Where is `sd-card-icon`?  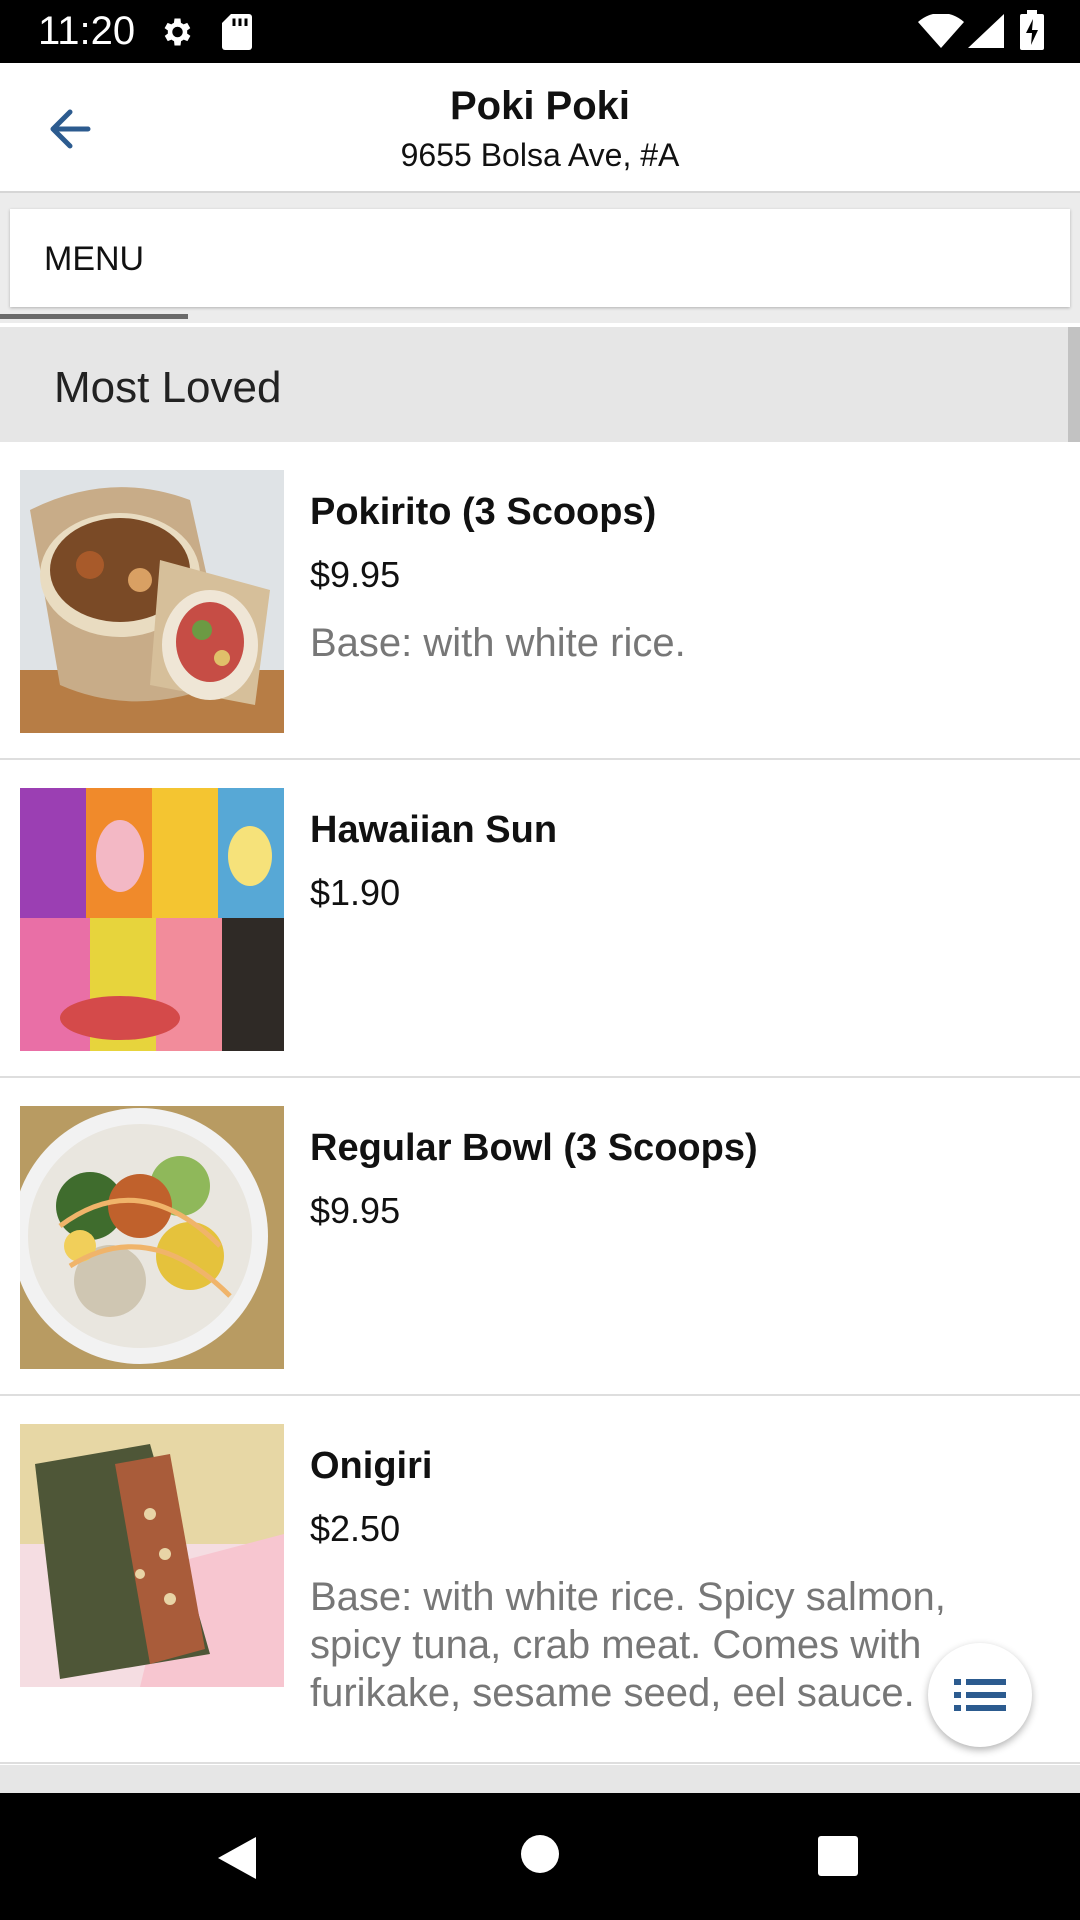 sd-card-icon is located at coordinates (237, 32).